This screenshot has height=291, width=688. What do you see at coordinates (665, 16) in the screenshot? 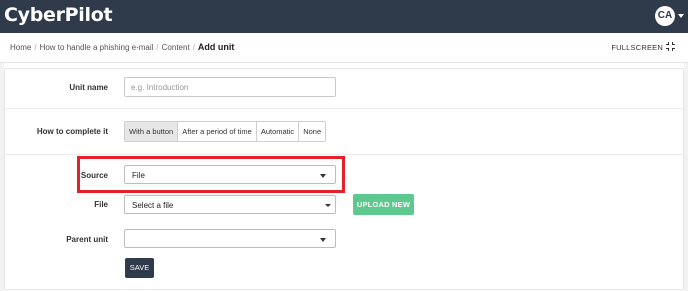
I see `user-avatar: CA` at bounding box center [665, 16].